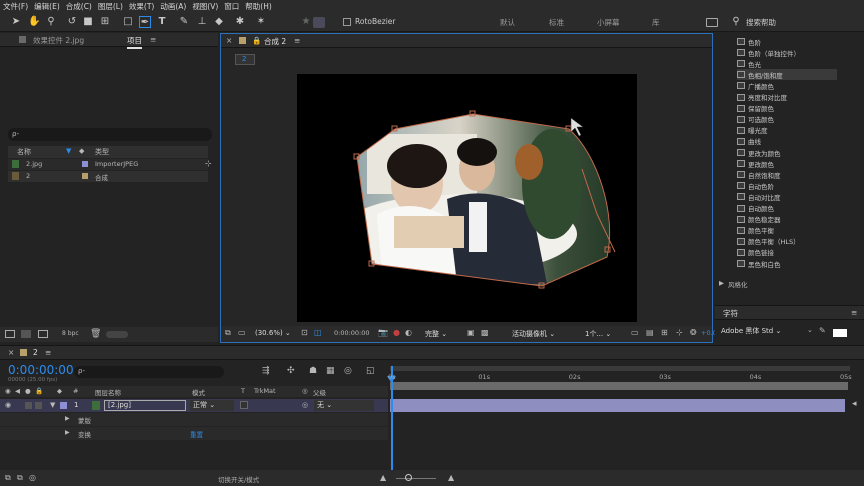 This screenshot has width=864, height=486. Describe the element at coordinates (650, 332) in the screenshot. I see `timeline-icon: ▤` at that location.